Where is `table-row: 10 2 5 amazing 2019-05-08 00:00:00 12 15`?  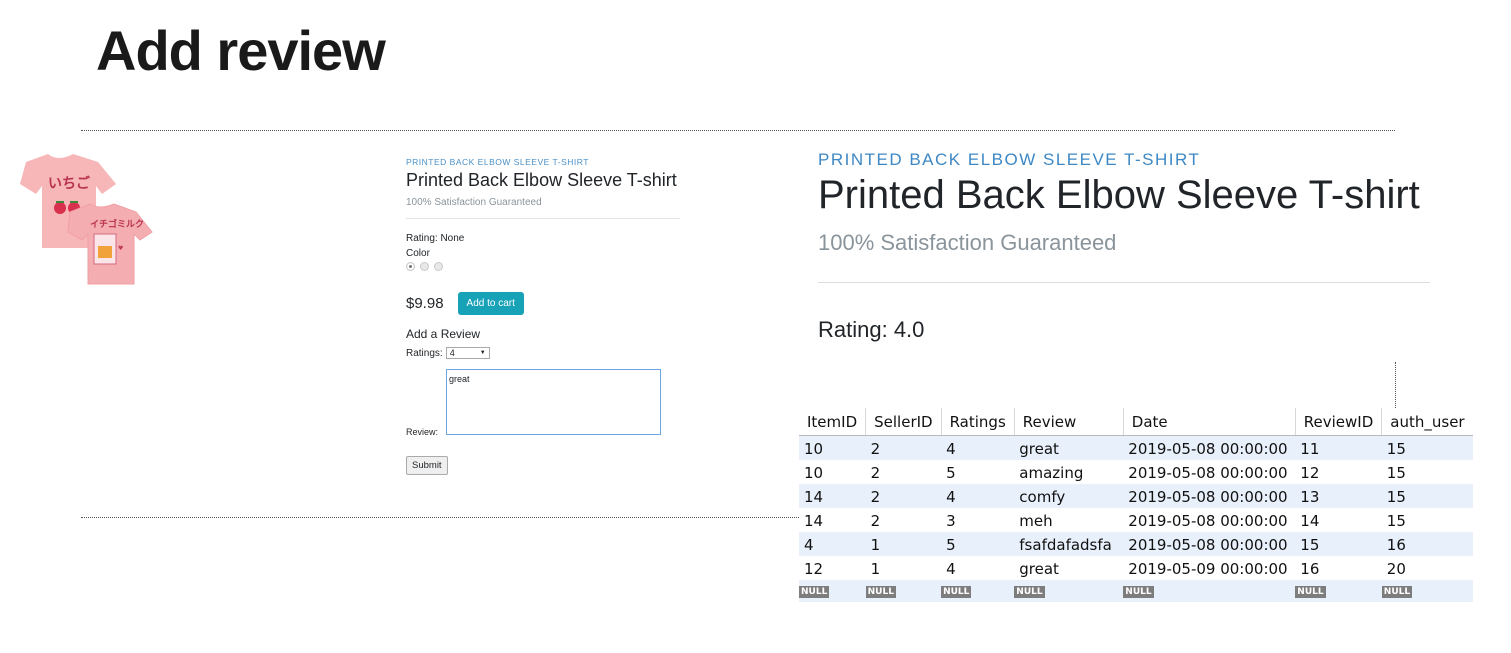
table-row: 10 2 5 amazing 2019-05-08 00:00:00 12 15 is located at coordinates (1136, 472).